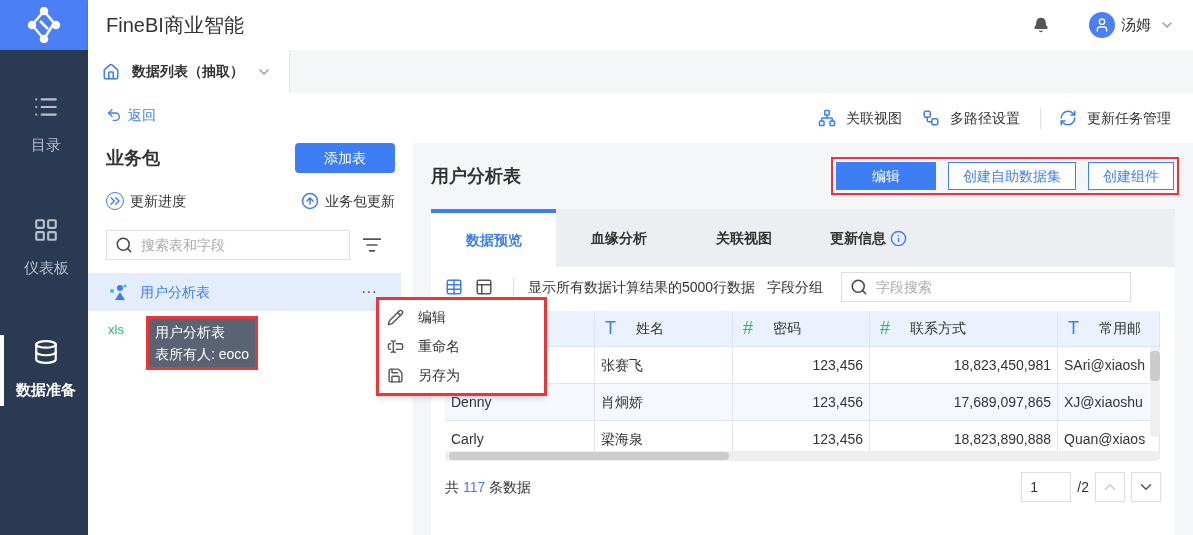 The width and height of the screenshot is (1193, 535). I want to click on layout-icon, so click(484, 287).